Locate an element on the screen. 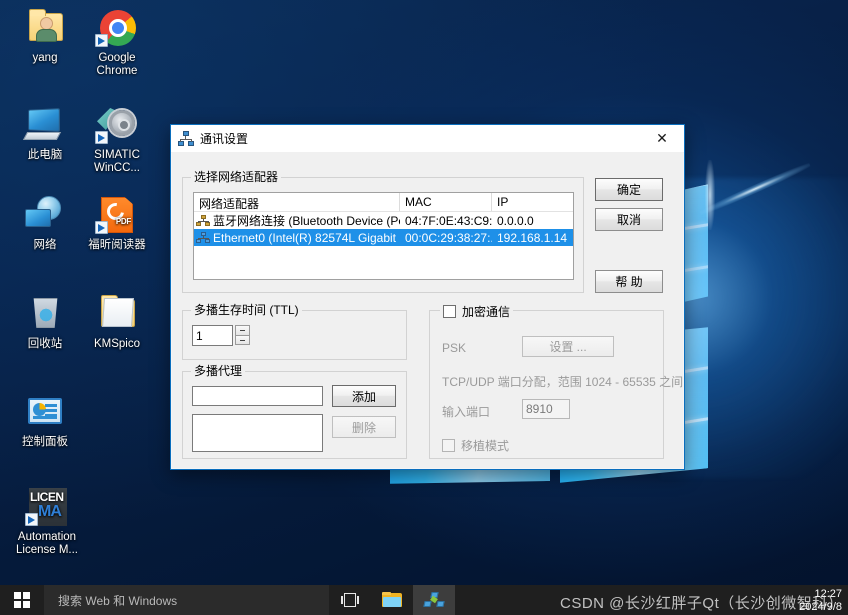 This screenshot has width=848, height=615. desktop-icon-label: 网络 is located at coordinates (45, 245).